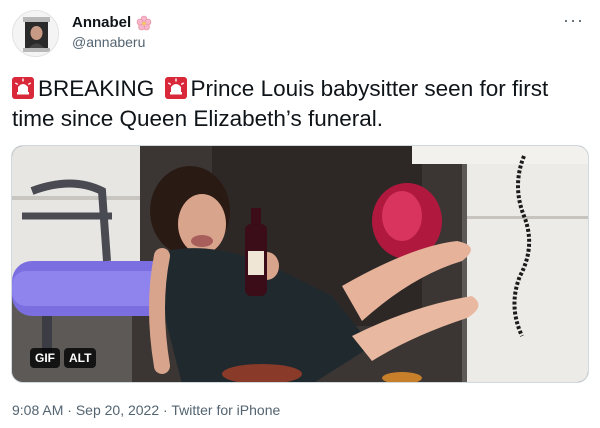 This screenshot has height=428, width=600. What do you see at coordinates (96, 88) in the screenshot?
I see `tweet-text-breaking: BREAKING` at bounding box center [96, 88].